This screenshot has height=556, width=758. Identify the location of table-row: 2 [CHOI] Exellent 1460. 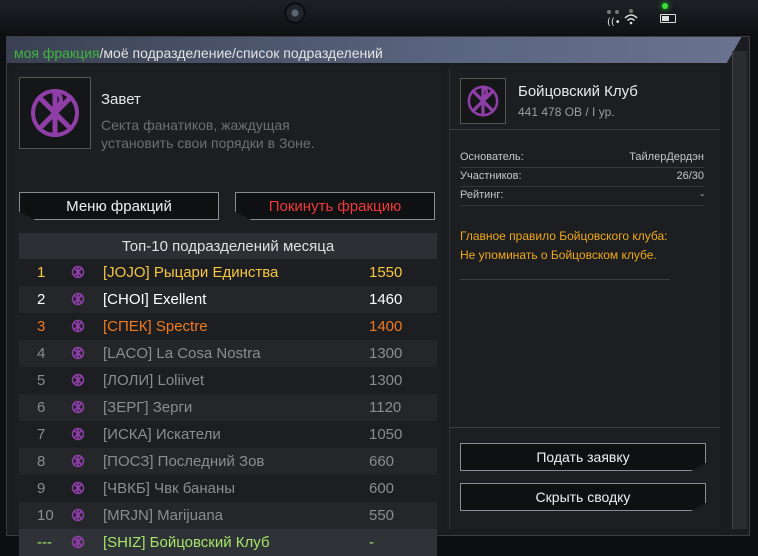
(228, 299).